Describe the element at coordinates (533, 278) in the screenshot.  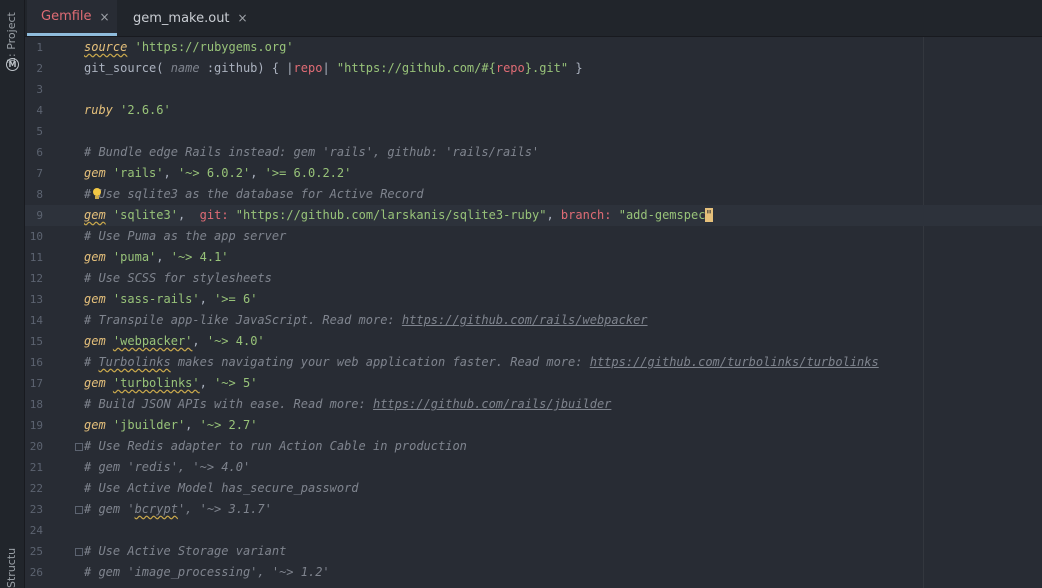
I see `code-line: 12 # Use SCSS for stylesheets` at that location.